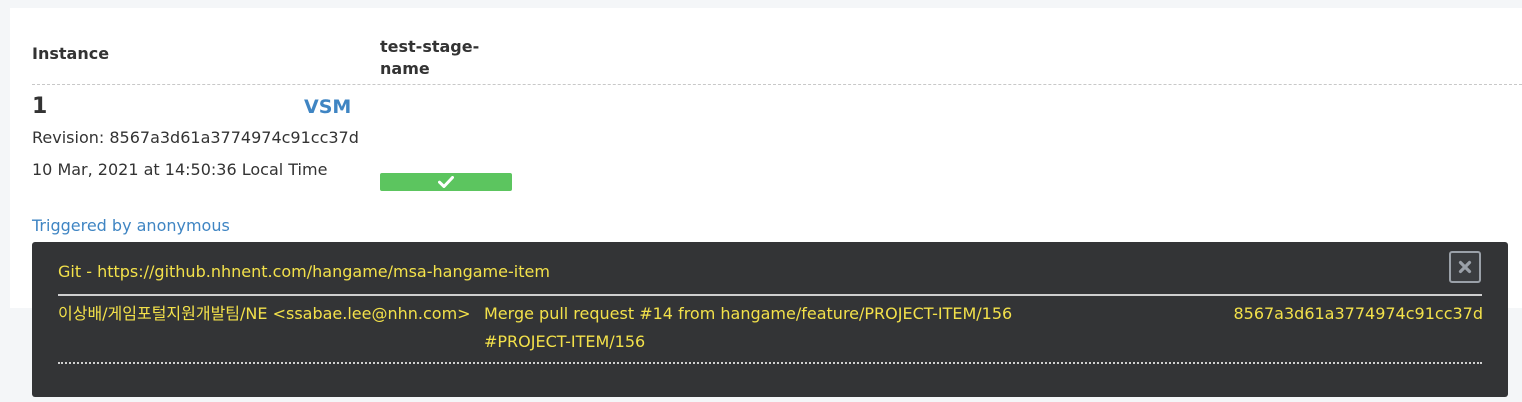 This screenshot has width=1522, height=402. I want to click on stage-status-bar, so click(446, 182).